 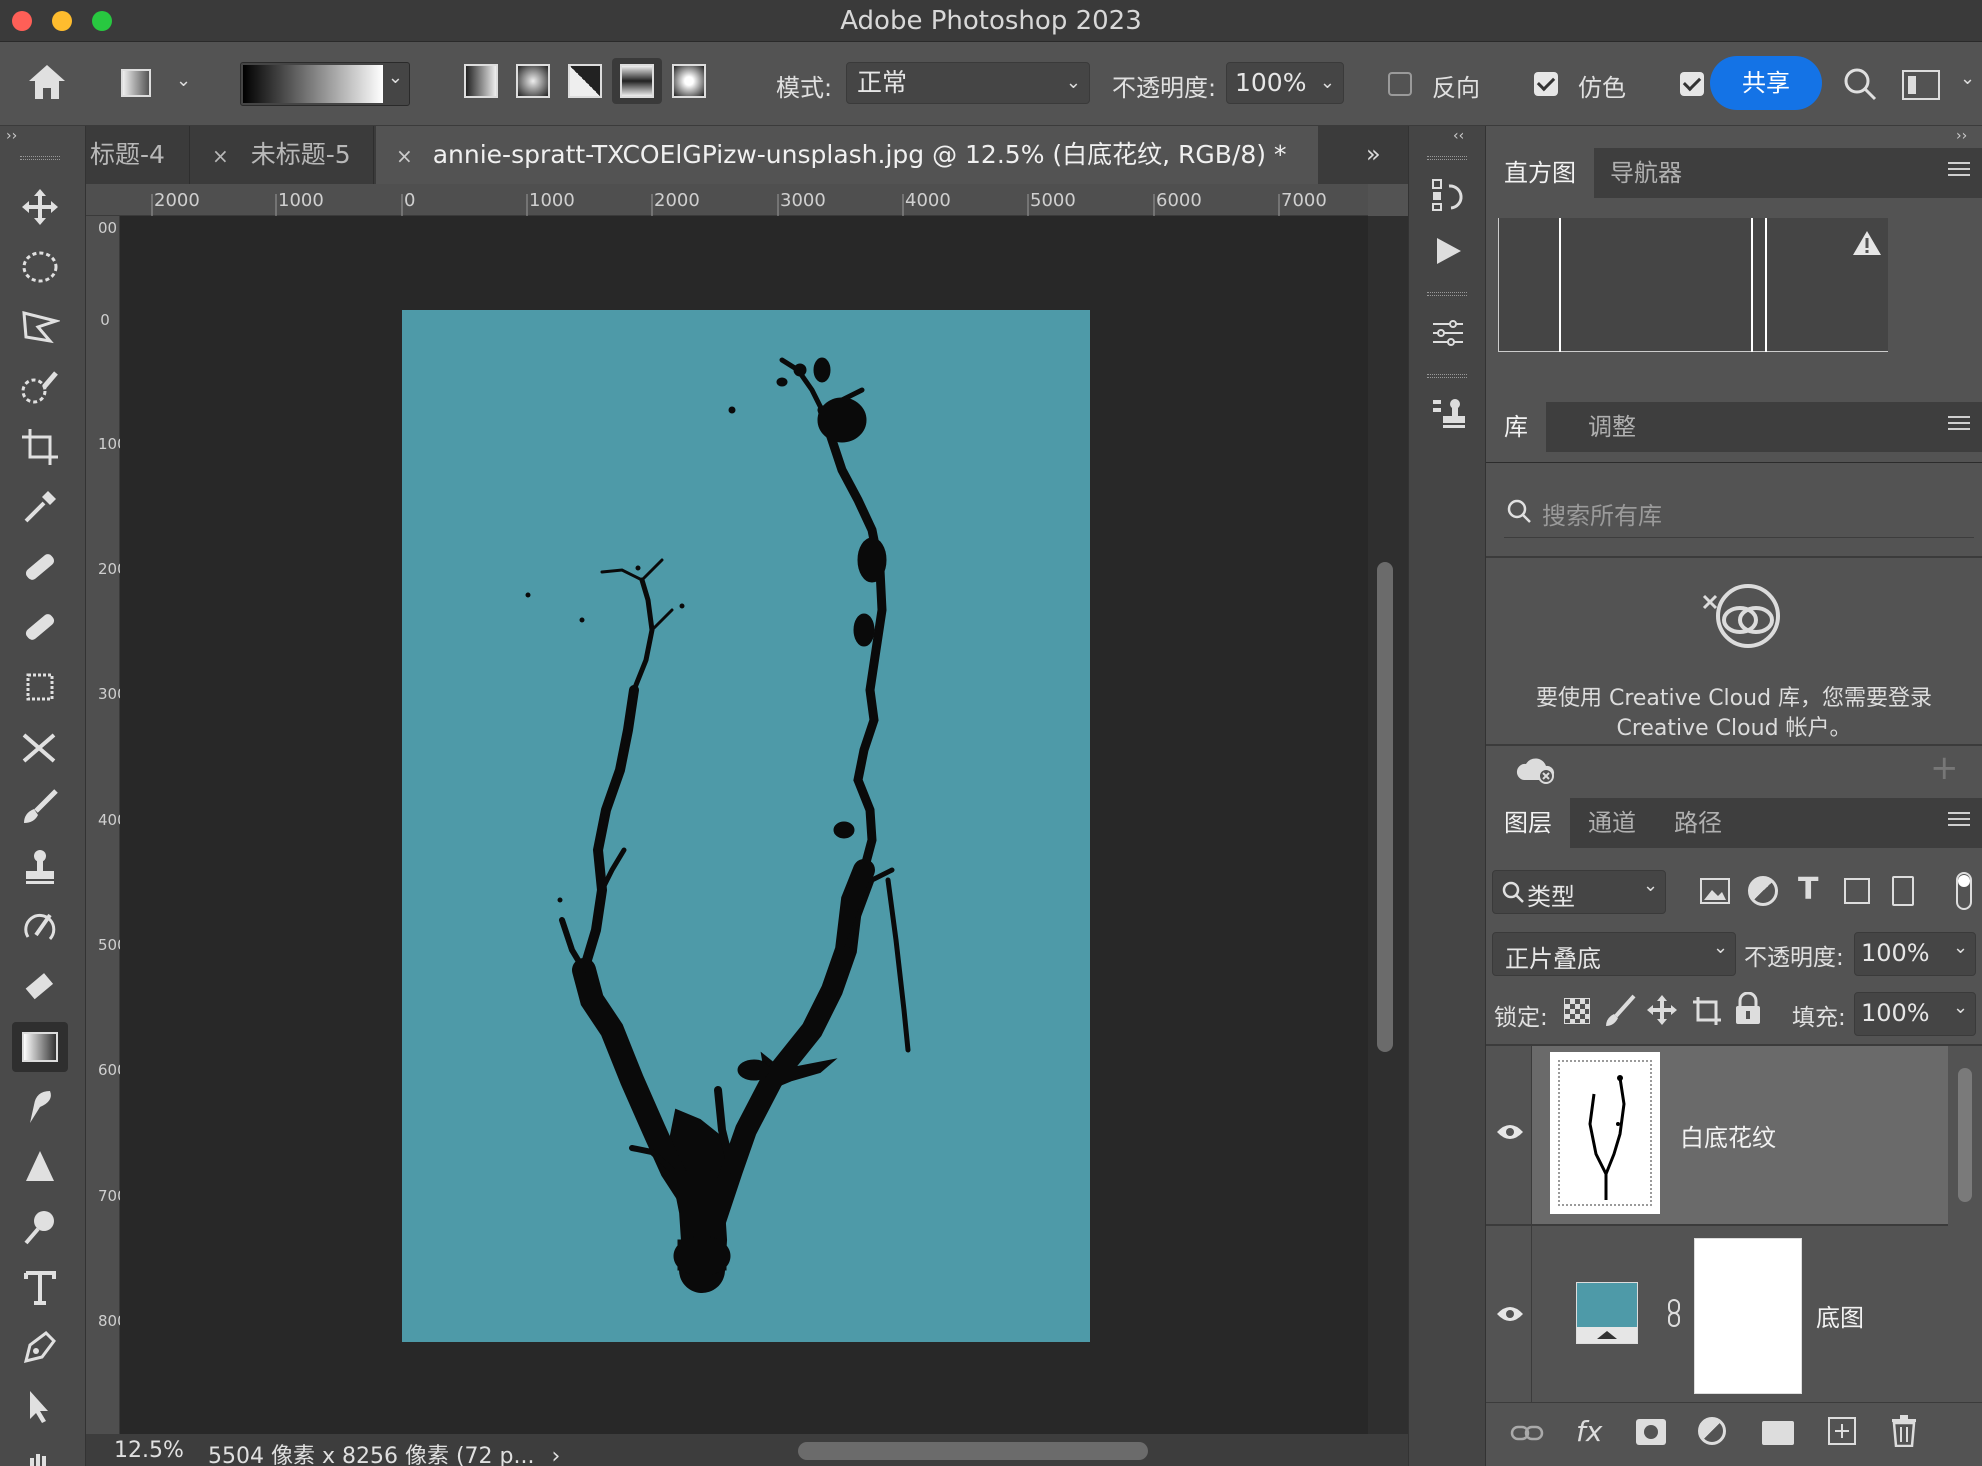 I want to click on horizontal-scroll-thumb, so click(x=973, y=1451).